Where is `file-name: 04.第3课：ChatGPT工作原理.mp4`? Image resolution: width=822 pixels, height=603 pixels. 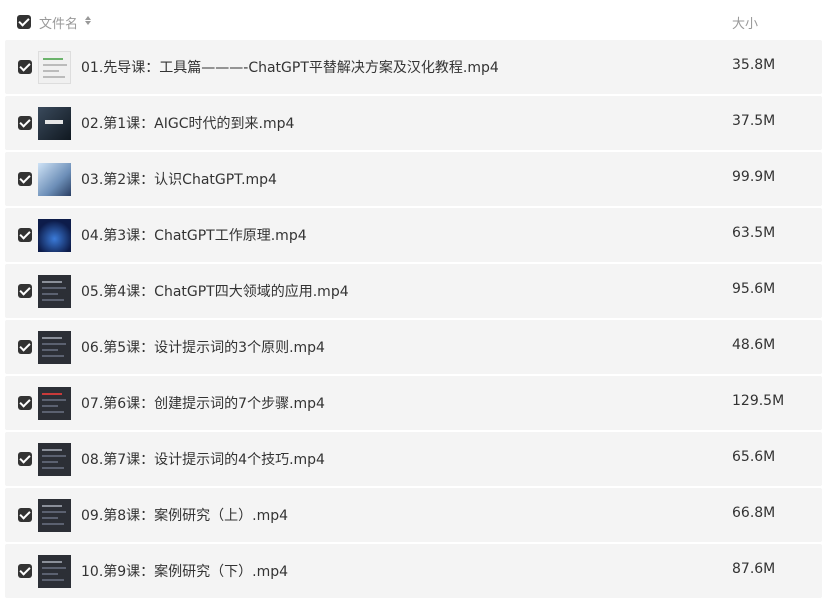
file-name: 04.第3课：ChatGPT工作原理.mp4 is located at coordinates (194, 235).